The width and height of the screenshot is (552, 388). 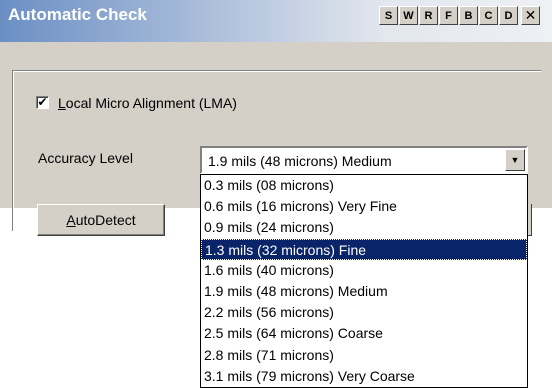 What do you see at coordinates (364, 333) in the screenshot?
I see `dropdown-option: 2.5 mils (64 microns) Coarse` at bounding box center [364, 333].